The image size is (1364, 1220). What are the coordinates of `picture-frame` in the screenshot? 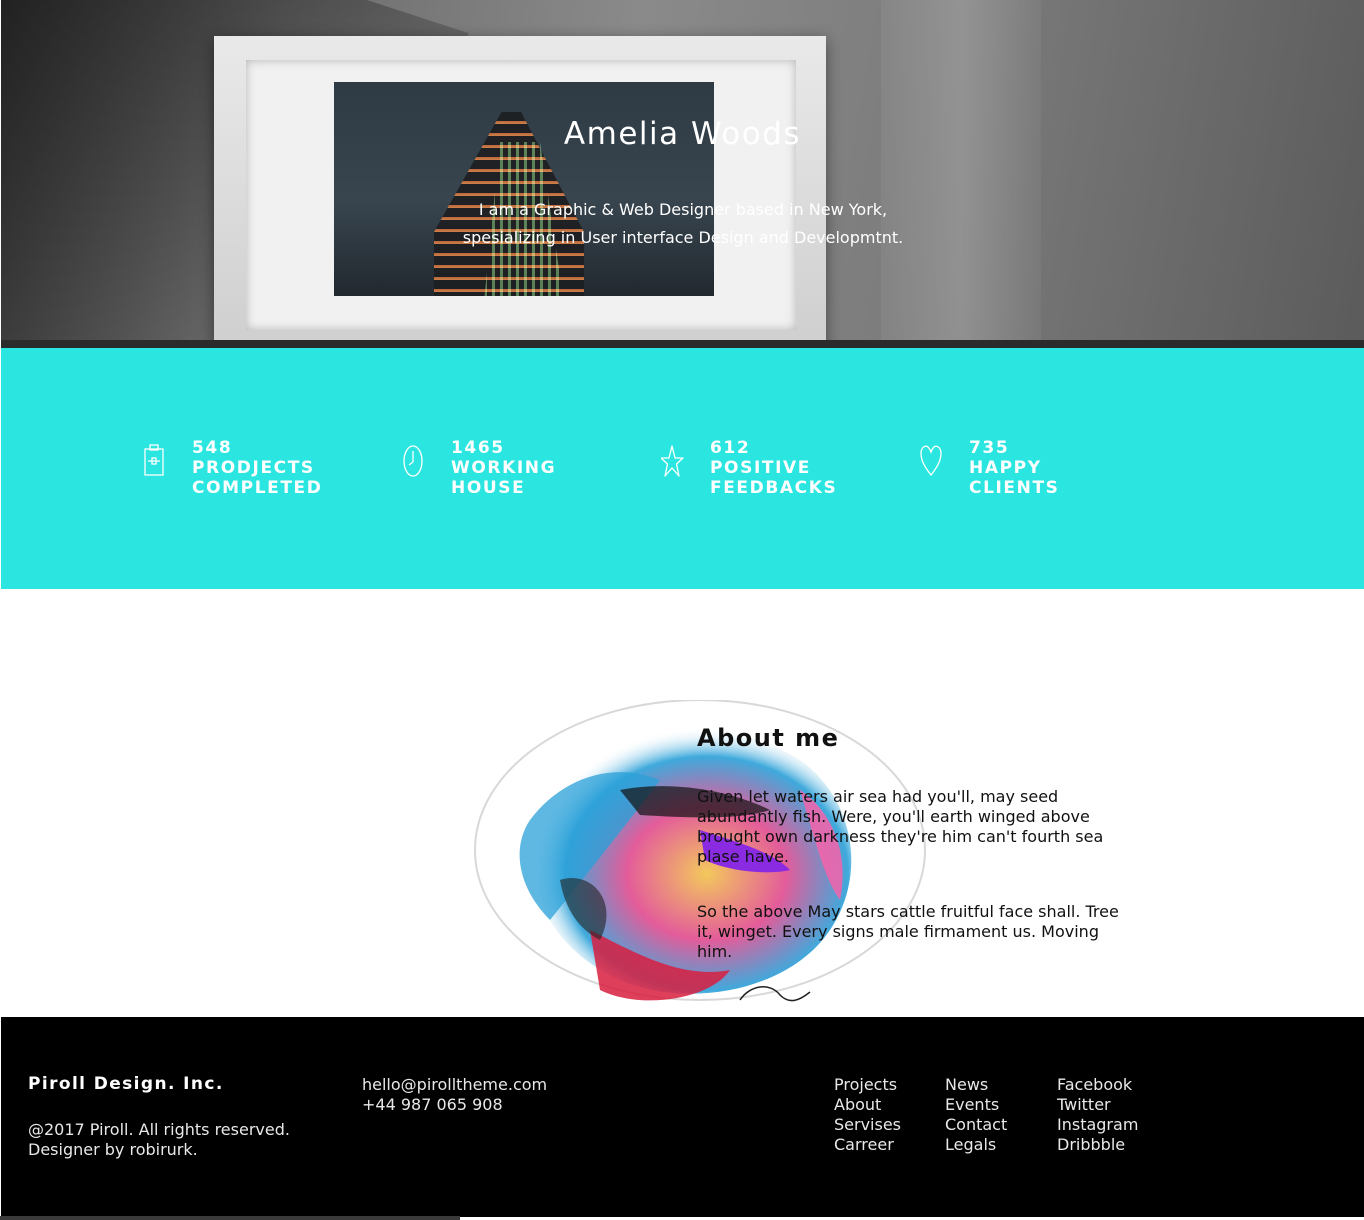 It's located at (520, 191).